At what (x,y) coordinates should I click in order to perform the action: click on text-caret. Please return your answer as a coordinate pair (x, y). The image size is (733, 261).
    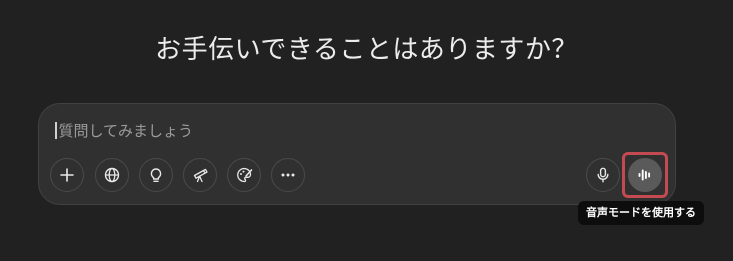
    Looking at the image, I should click on (56, 130).